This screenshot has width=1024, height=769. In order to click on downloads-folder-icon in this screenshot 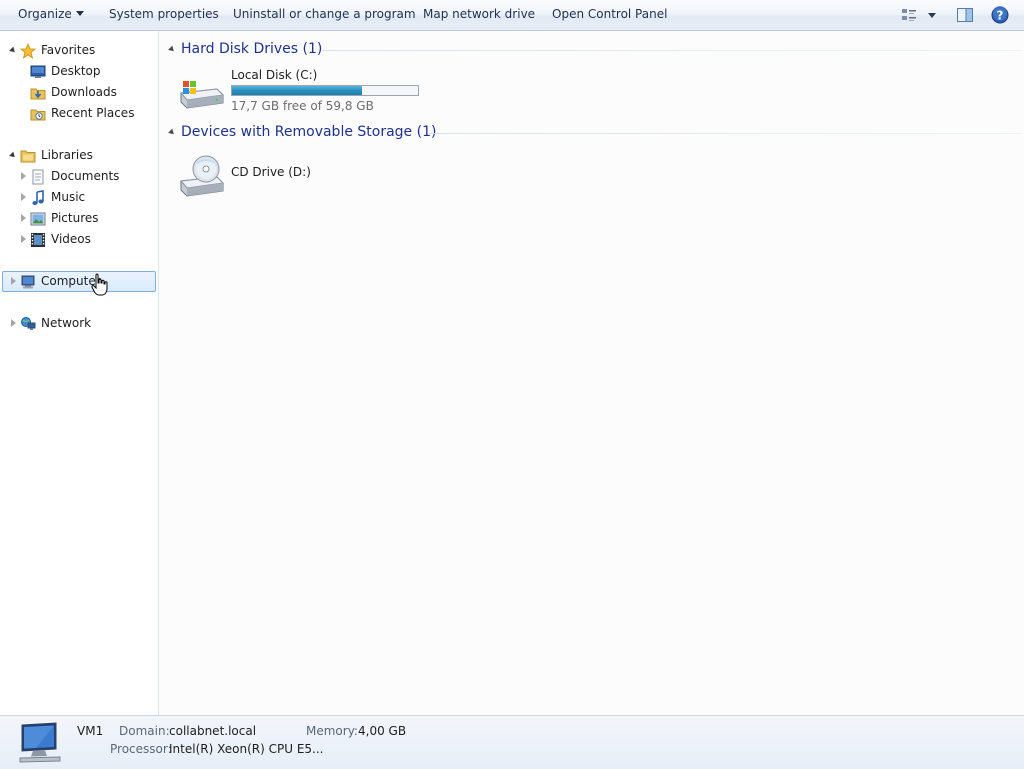, I will do `click(38, 93)`.